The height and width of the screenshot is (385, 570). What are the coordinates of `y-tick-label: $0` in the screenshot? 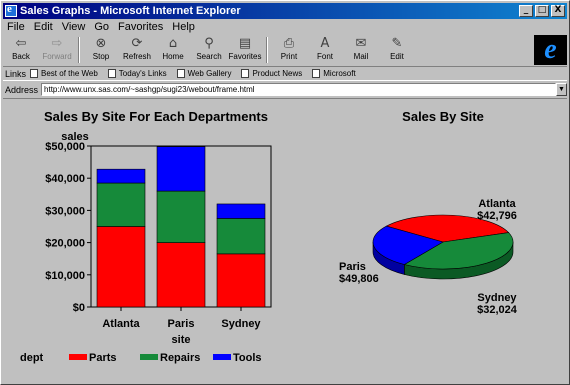 It's located at (79, 308).